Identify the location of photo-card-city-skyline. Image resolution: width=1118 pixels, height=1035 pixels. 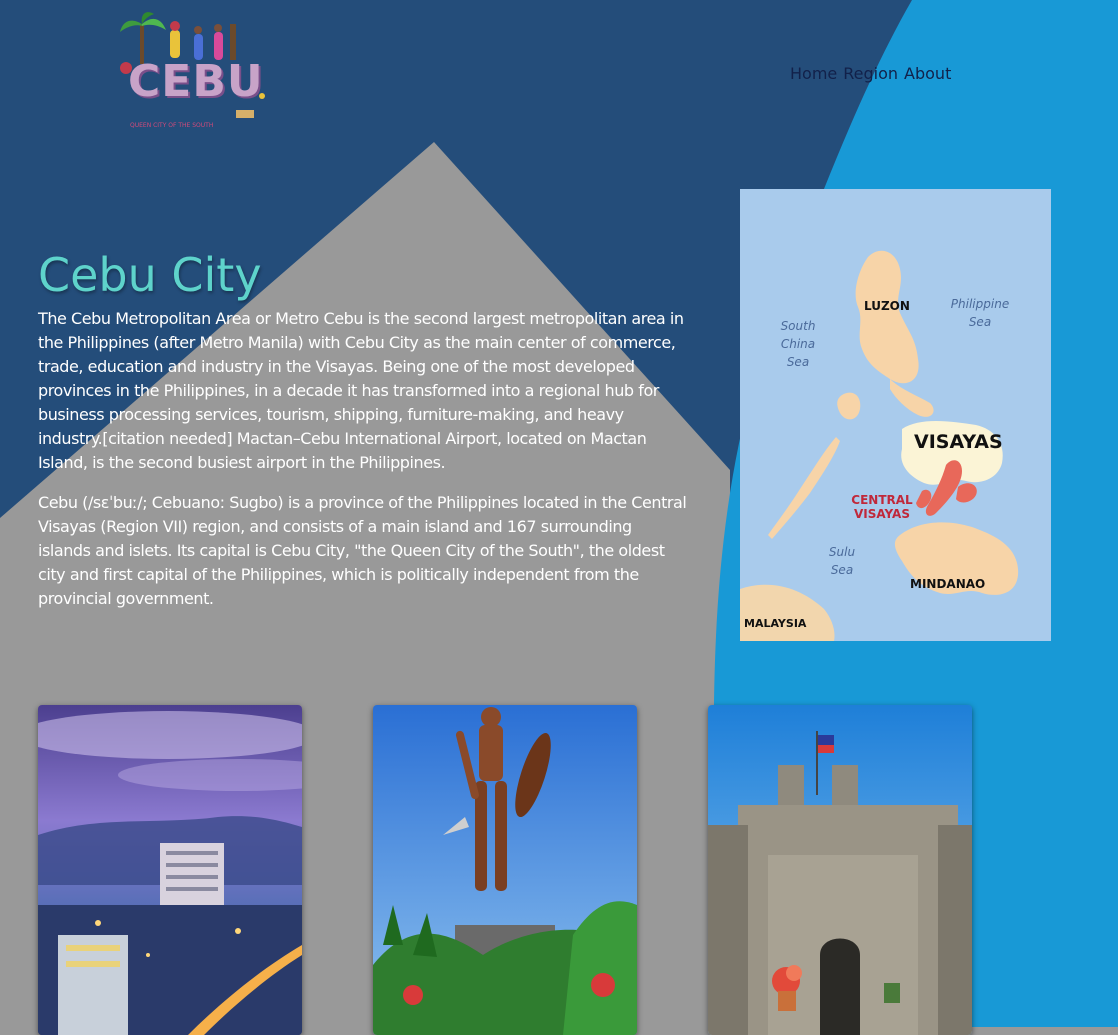
(170, 870).